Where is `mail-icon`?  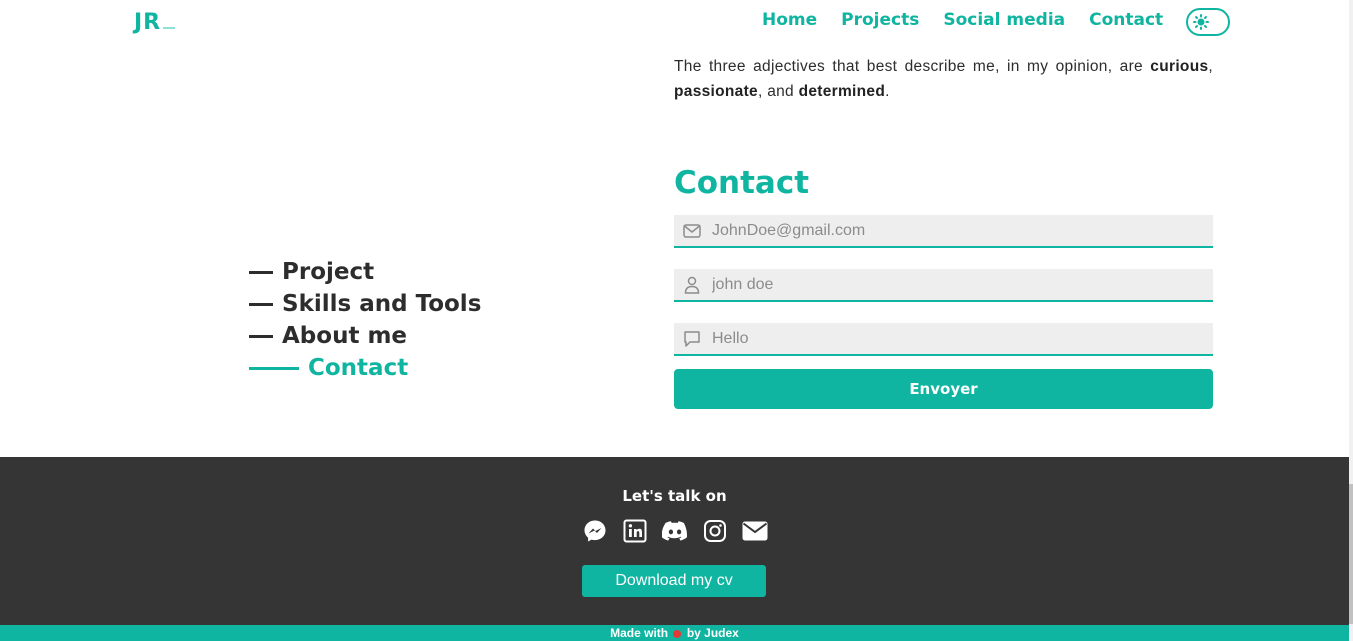
mail-icon is located at coordinates (755, 531).